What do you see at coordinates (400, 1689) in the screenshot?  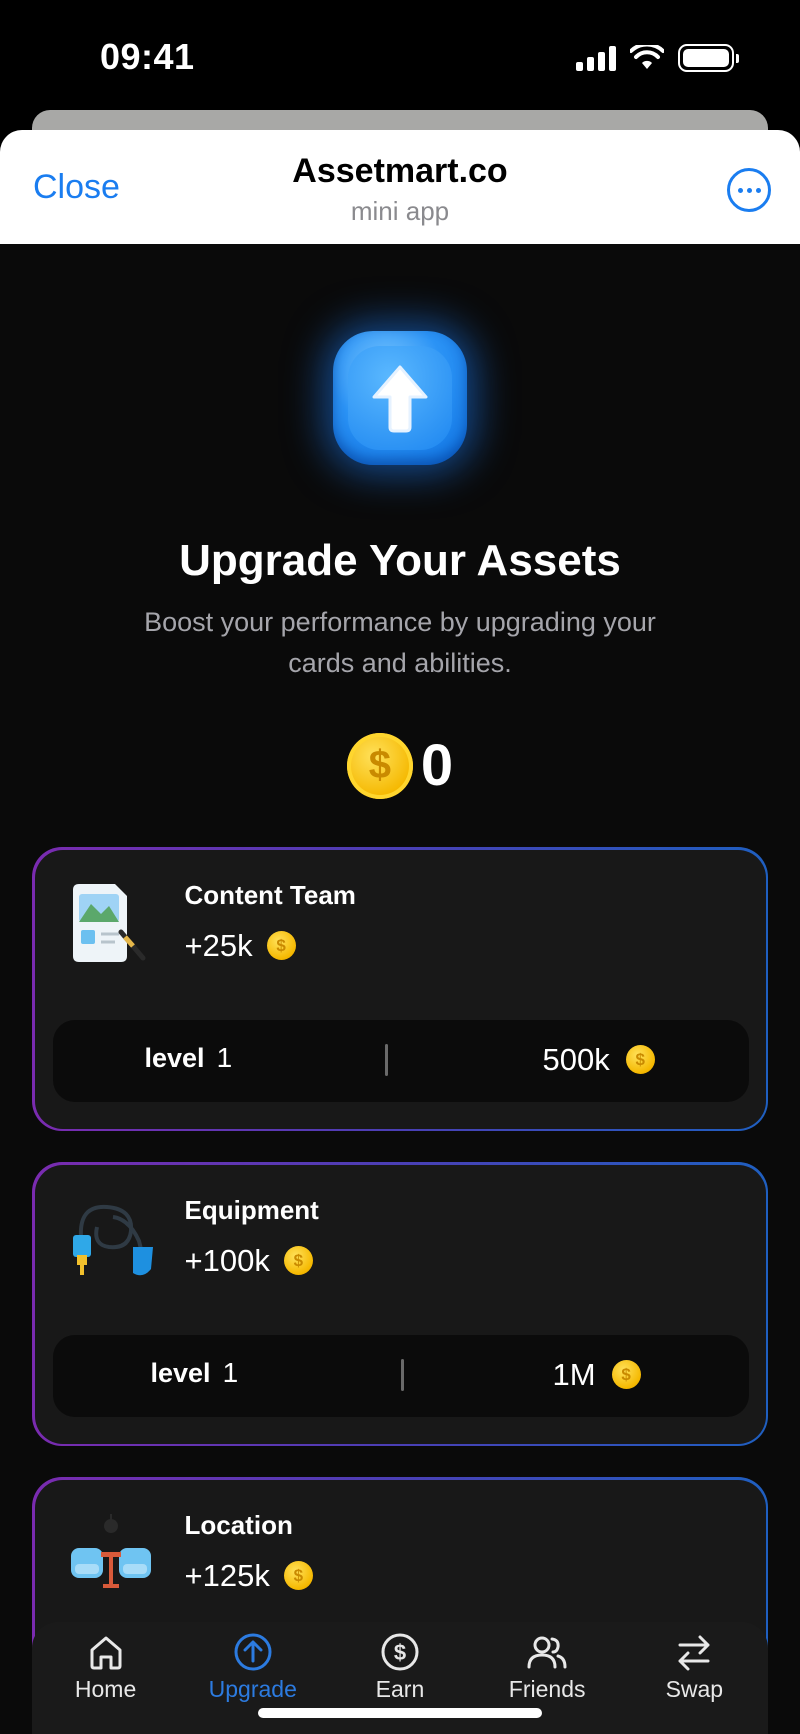 I see `nav-label: Earn` at bounding box center [400, 1689].